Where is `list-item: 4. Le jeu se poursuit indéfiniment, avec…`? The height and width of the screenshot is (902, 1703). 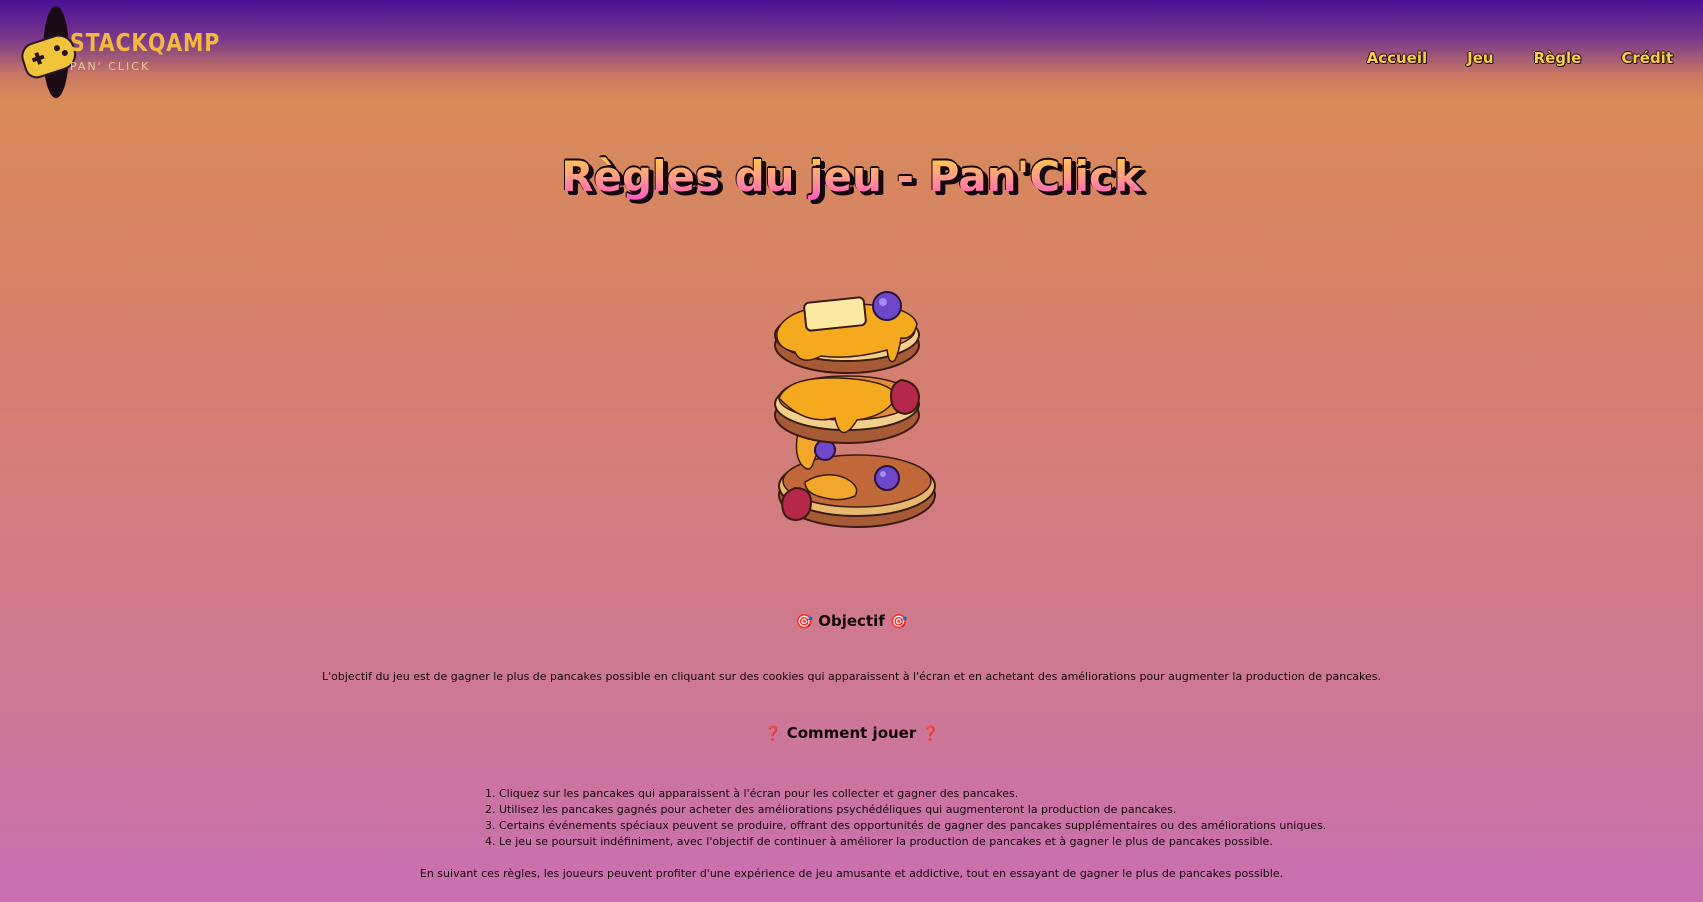 list-item: 4. Le jeu se poursuit indéfiniment, avec… is located at coordinates (879, 841).